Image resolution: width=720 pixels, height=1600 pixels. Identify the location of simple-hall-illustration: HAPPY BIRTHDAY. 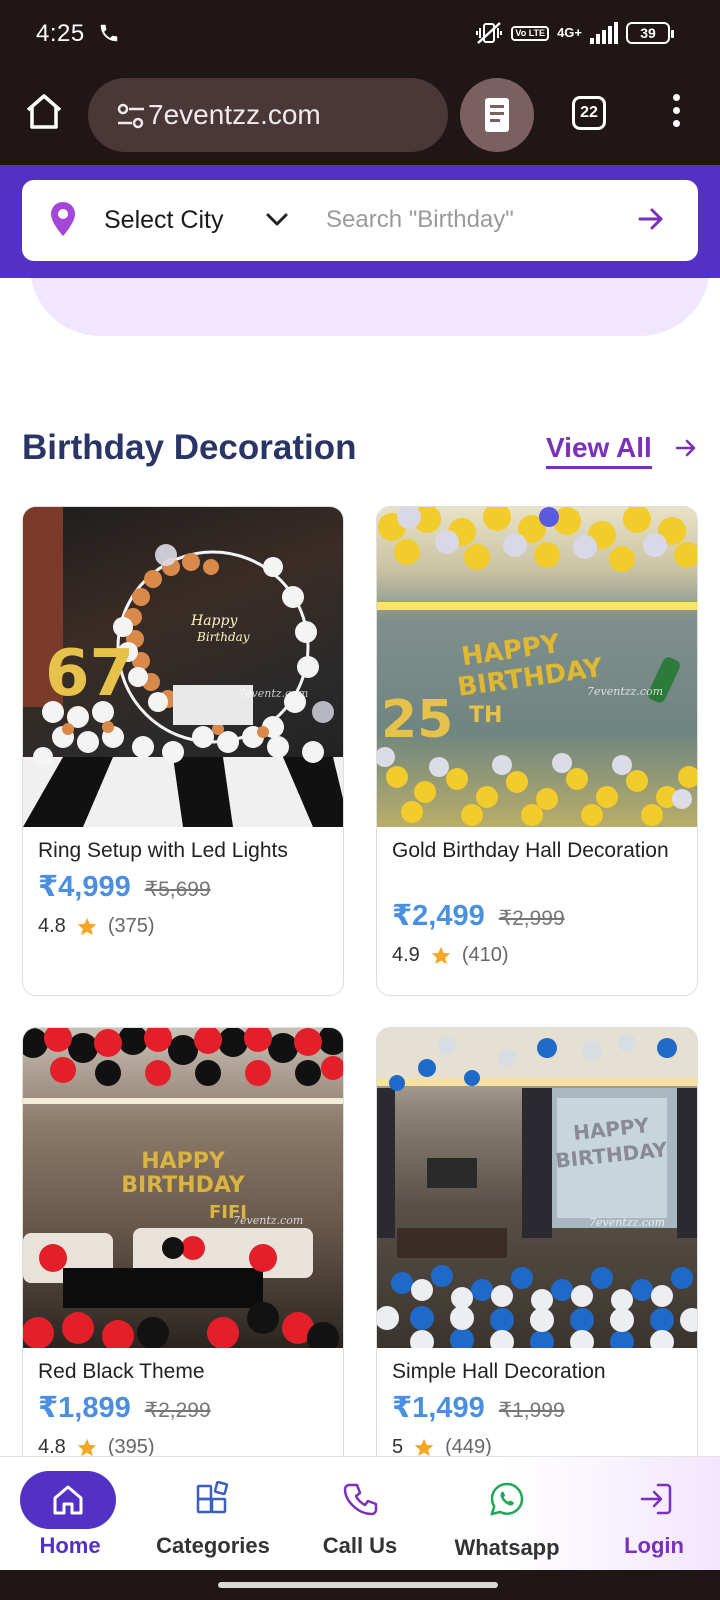
(537, 1188).